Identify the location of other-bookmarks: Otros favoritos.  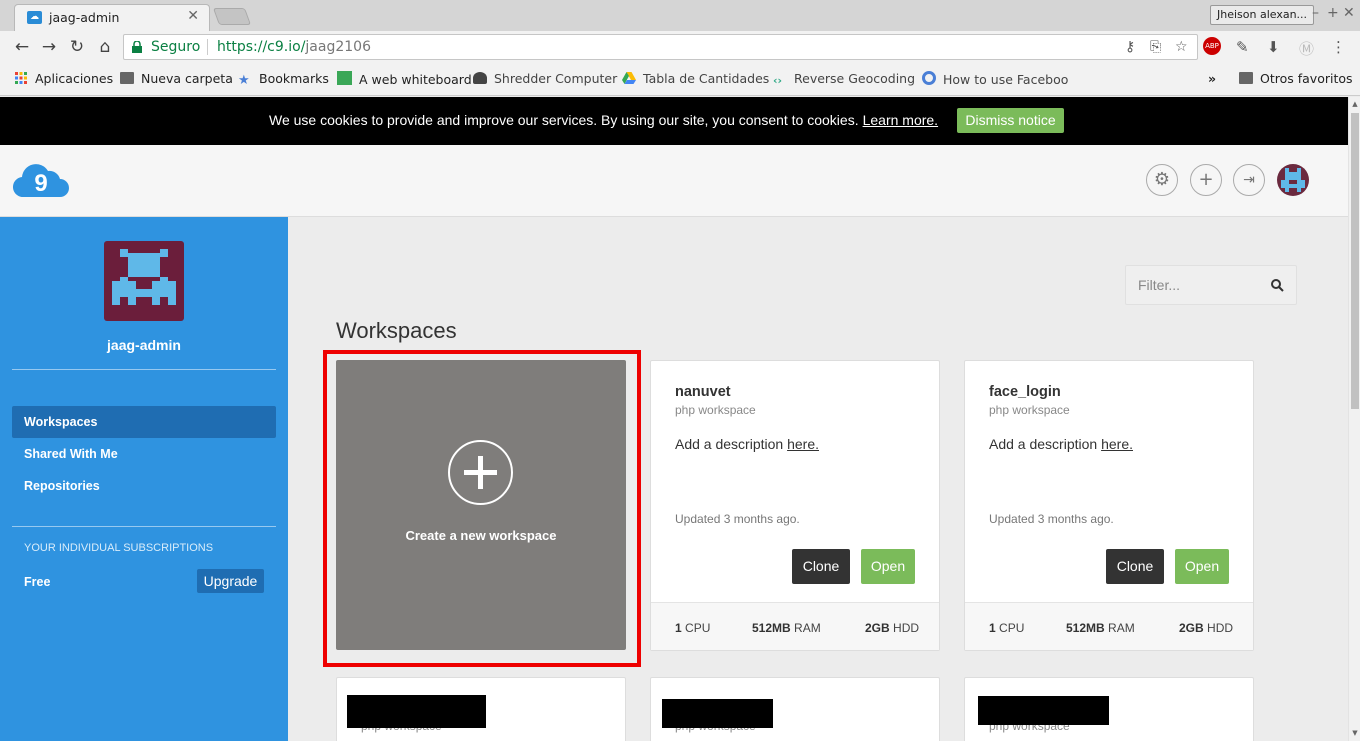
(1296, 78).